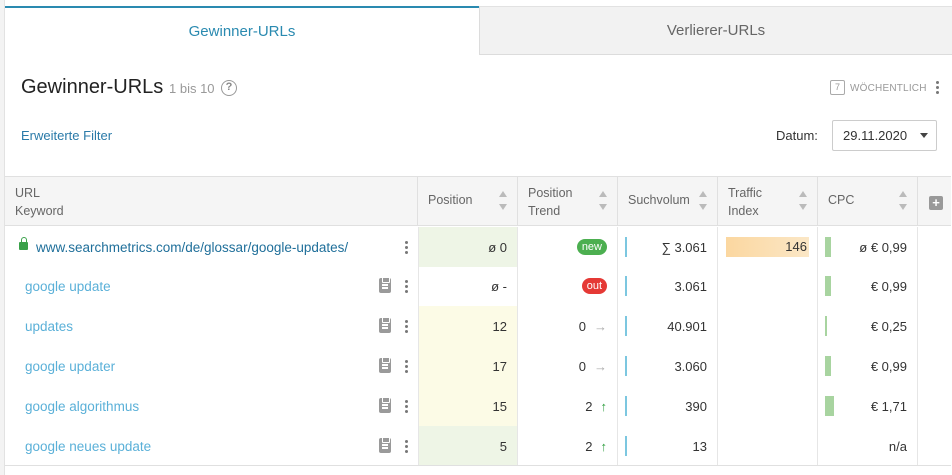 The width and height of the screenshot is (952, 475). Describe the element at coordinates (211, 326) in the screenshot. I see `keyword-cell: updates` at that location.